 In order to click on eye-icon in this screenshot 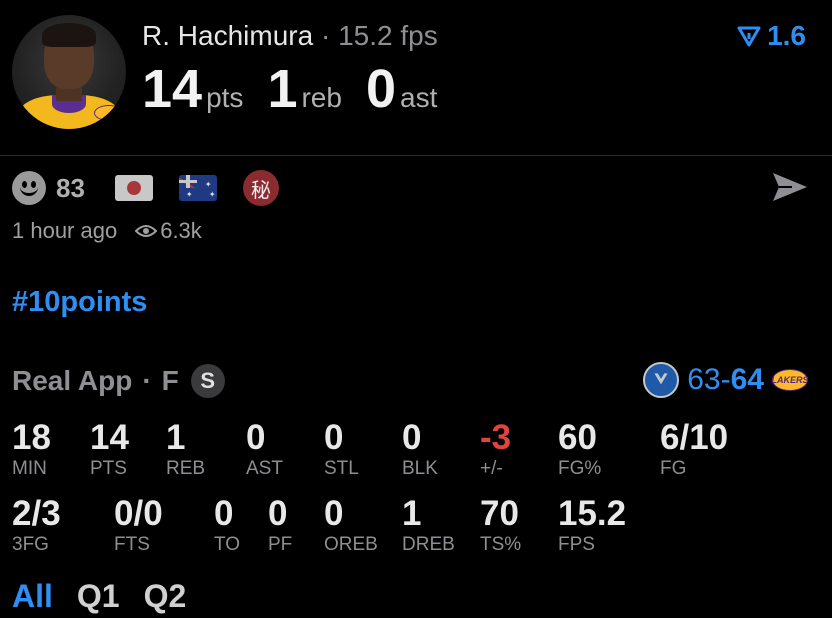, I will do `click(146, 231)`.